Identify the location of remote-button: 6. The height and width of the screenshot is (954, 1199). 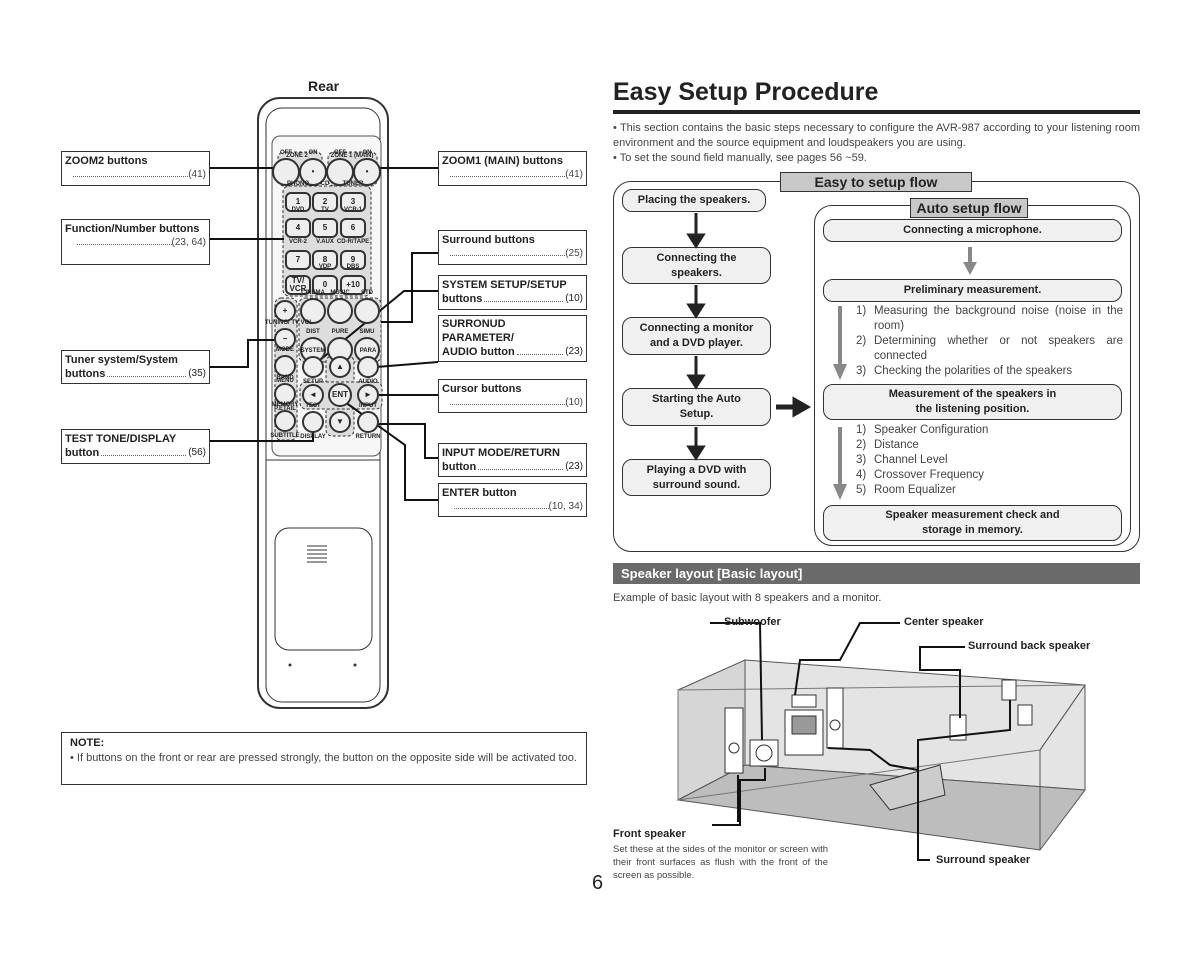
(353, 228).